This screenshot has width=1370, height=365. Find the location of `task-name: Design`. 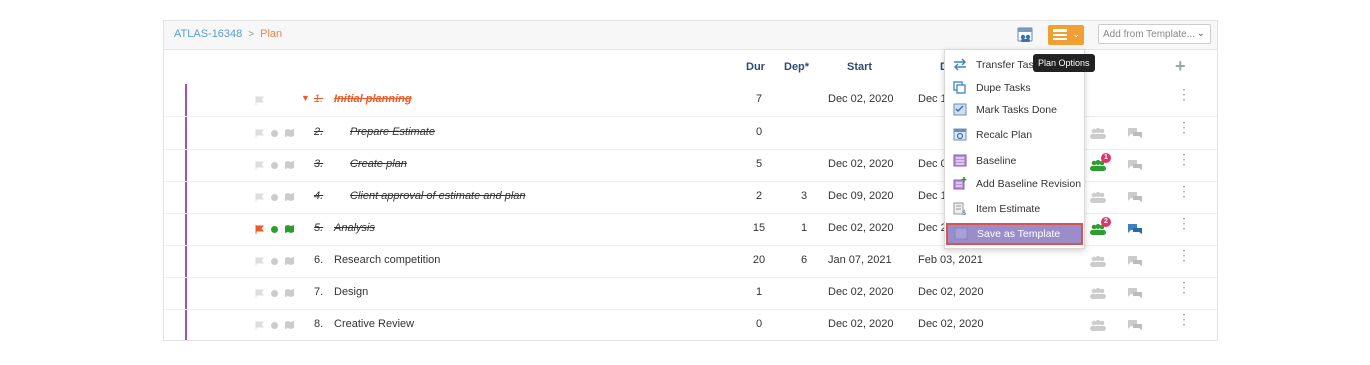

task-name: Design is located at coordinates (351, 292).